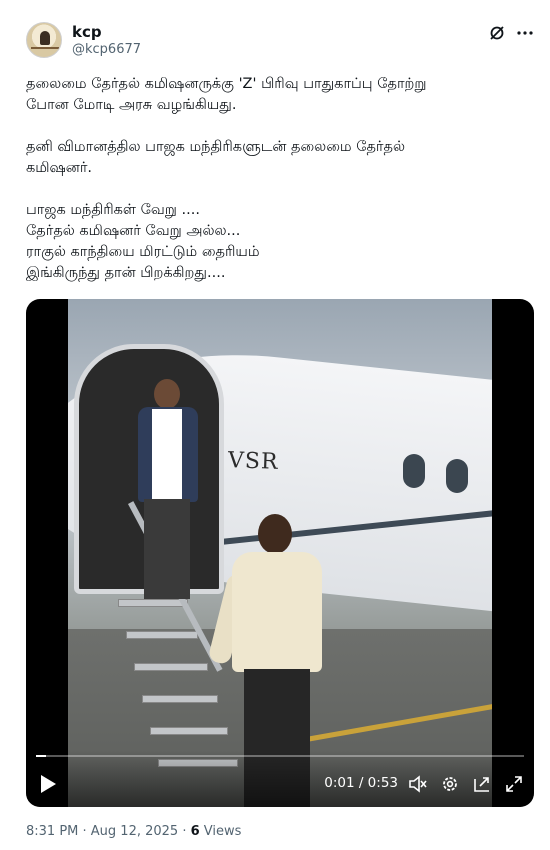  I want to click on settings-icon, so click(450, 784).